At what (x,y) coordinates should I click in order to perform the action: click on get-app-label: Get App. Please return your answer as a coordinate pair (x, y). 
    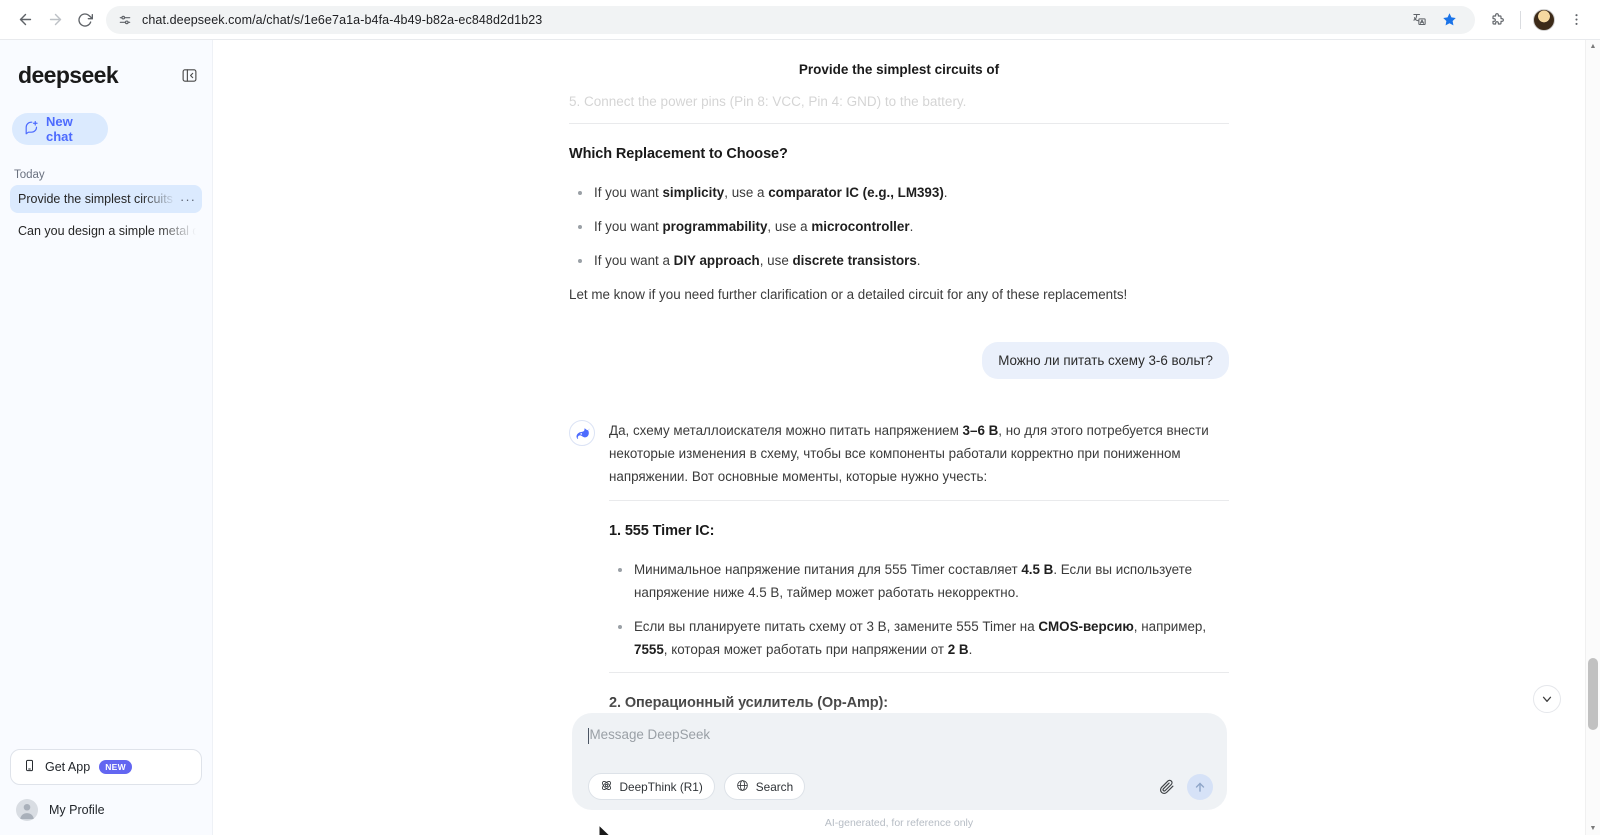
    Looking at the image, I should click on (68, 767).